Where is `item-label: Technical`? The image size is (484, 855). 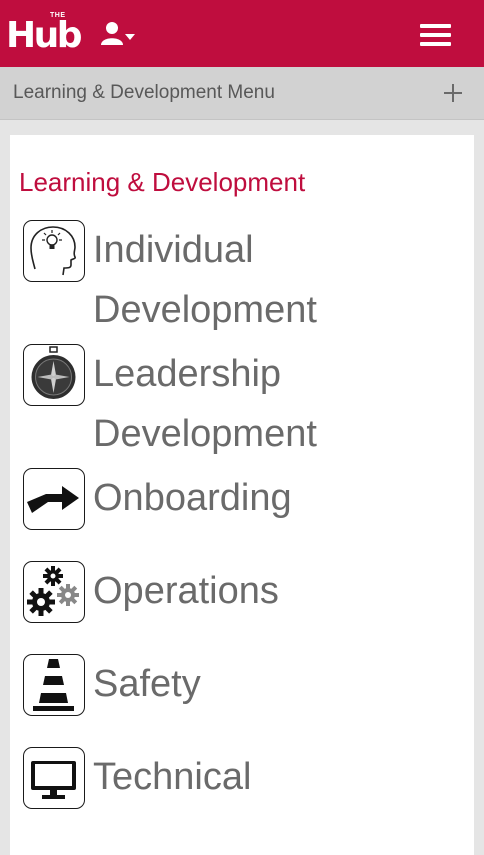 item-label: Technical is located at coordinates (172, 777).